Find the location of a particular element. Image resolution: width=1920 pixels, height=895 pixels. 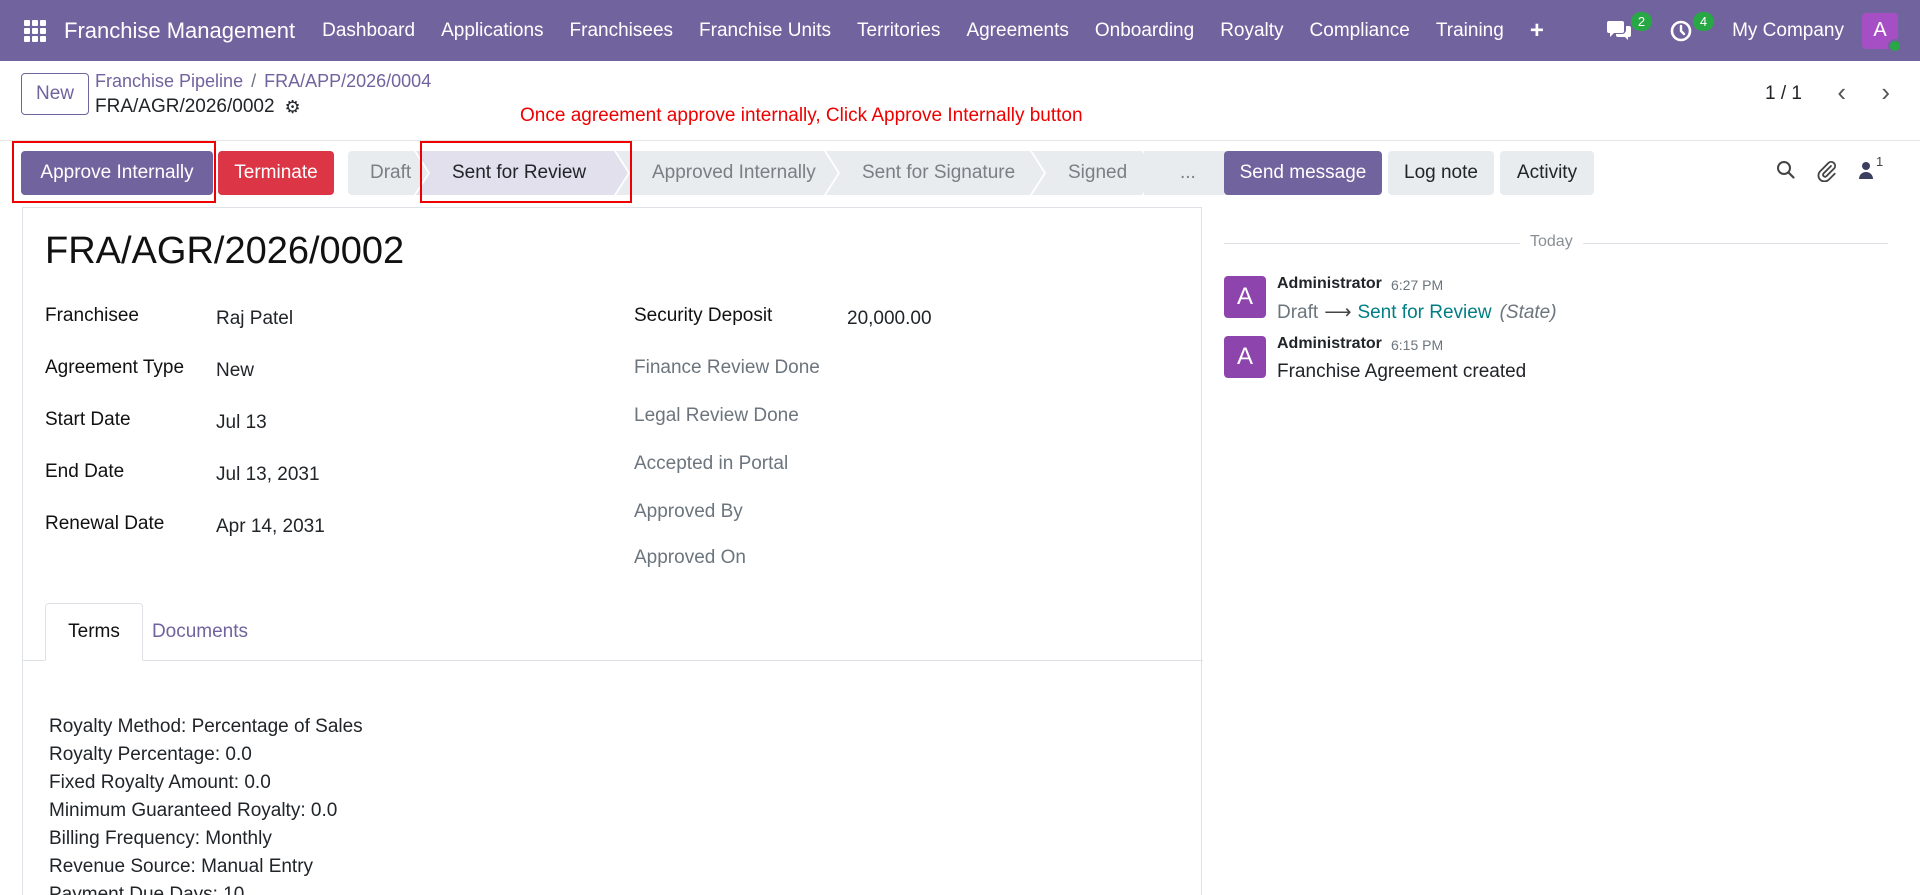

stage-sent-for-signature: Sent for Signature is located at coordinates (935, 173).